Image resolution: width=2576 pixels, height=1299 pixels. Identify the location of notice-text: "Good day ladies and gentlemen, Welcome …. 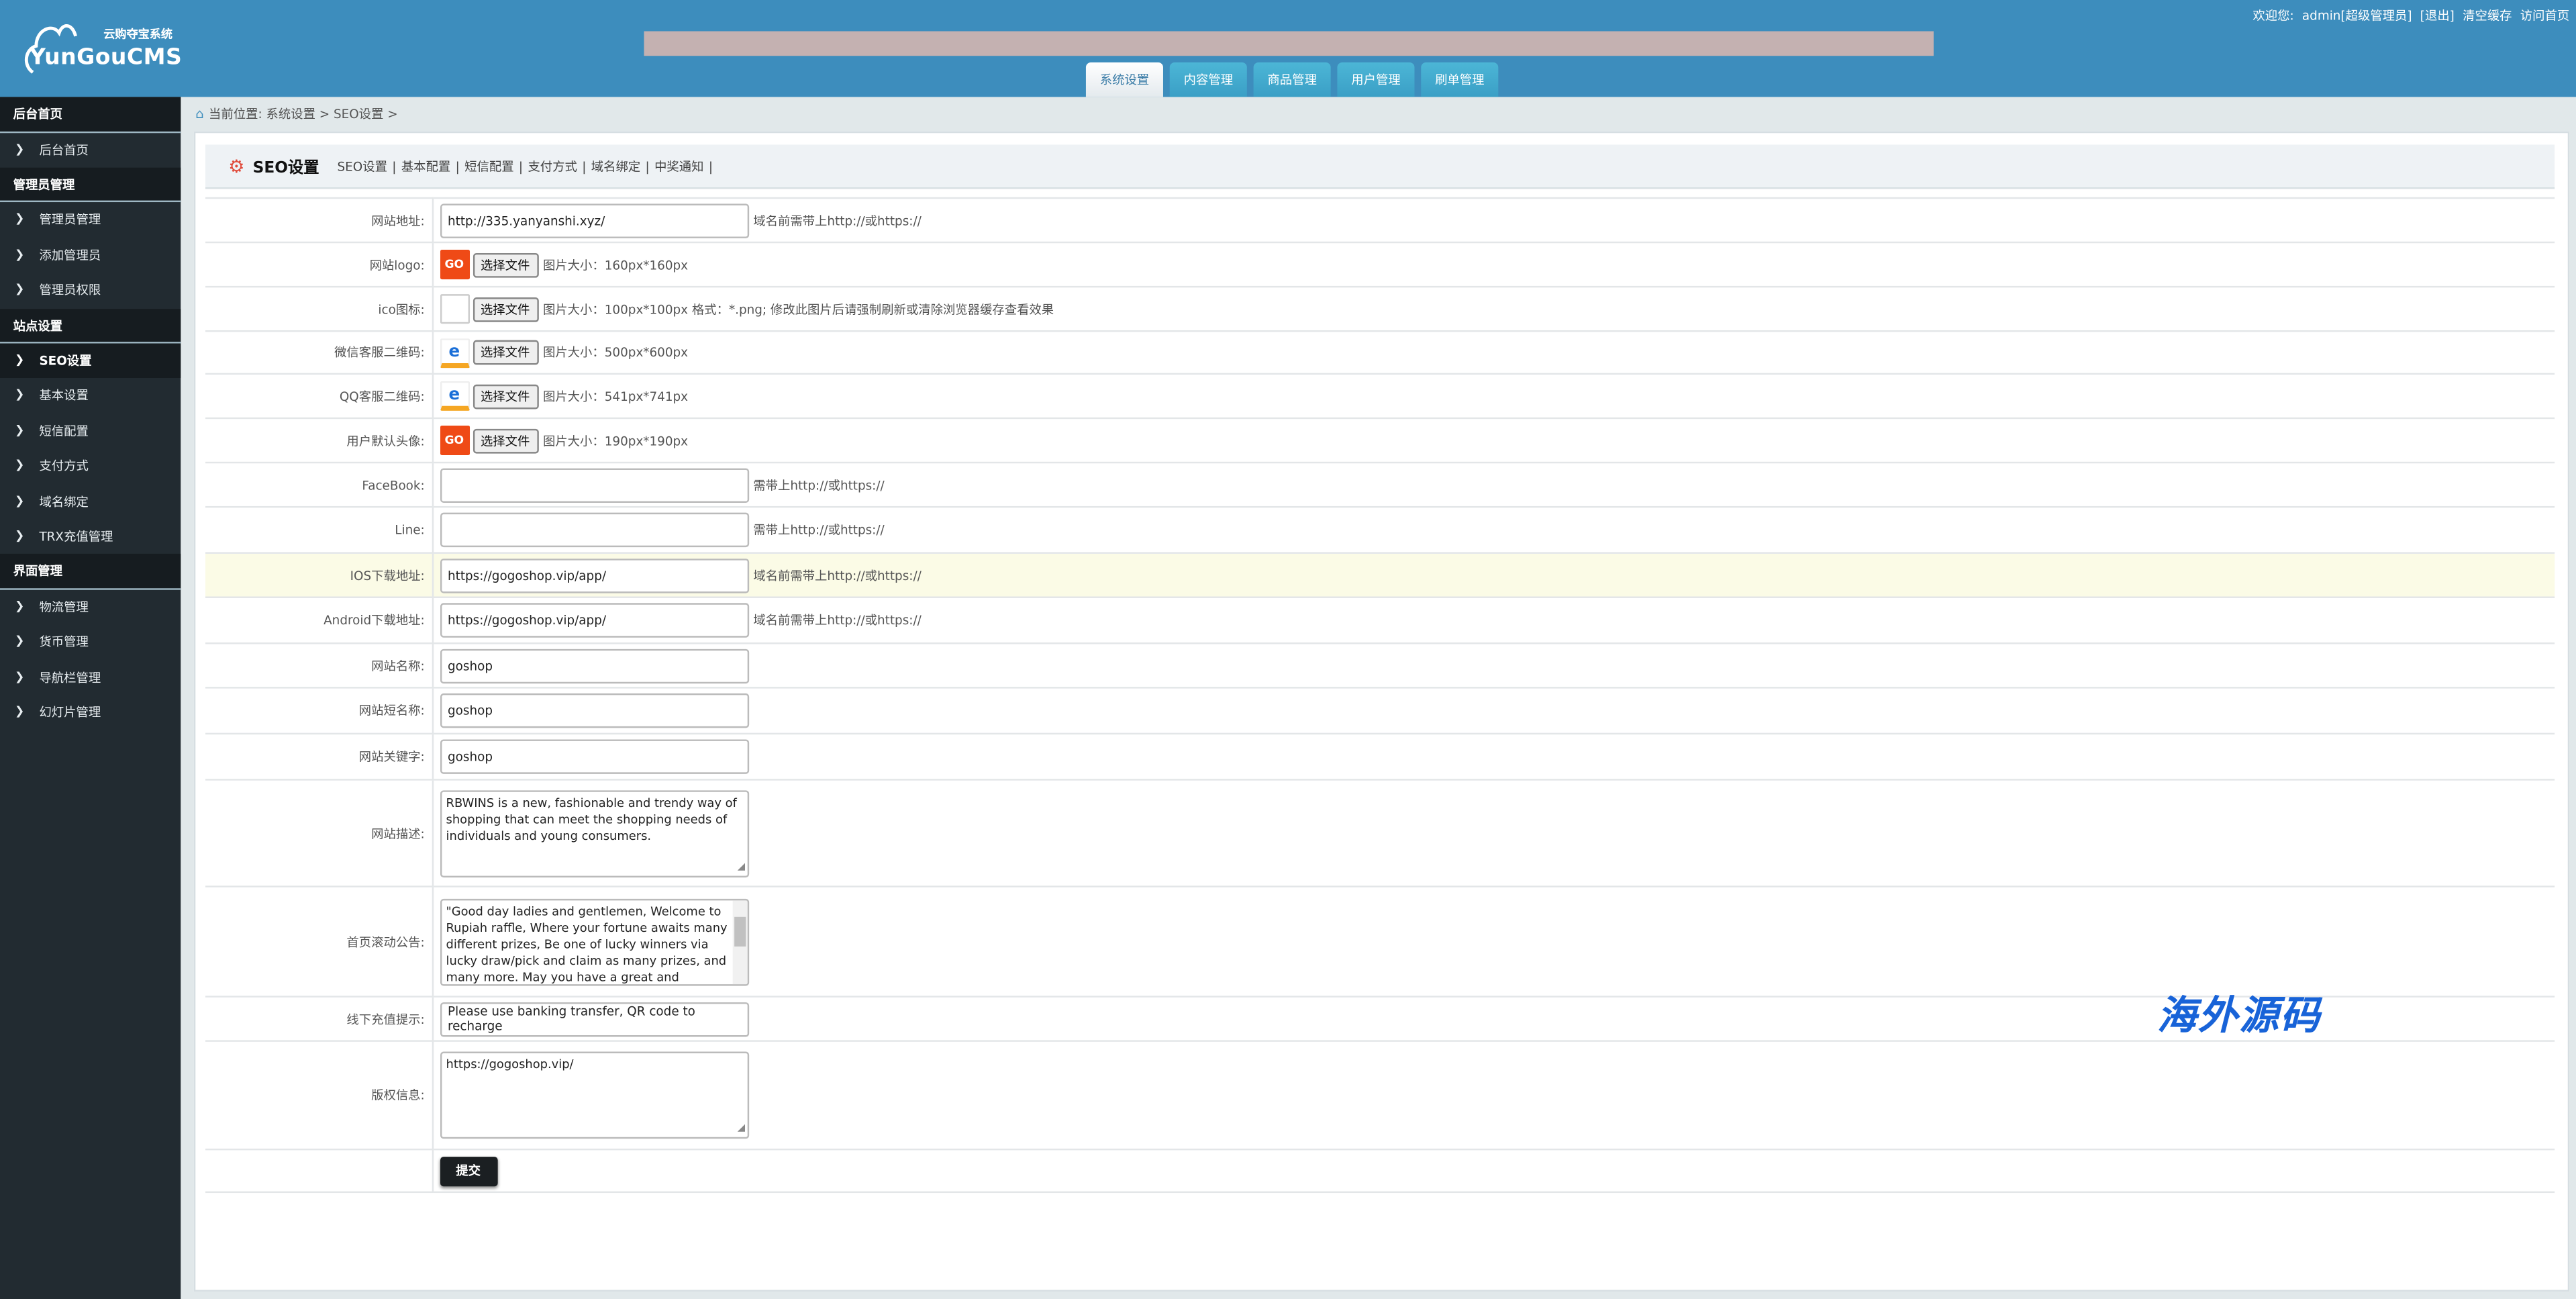
(587, 943).